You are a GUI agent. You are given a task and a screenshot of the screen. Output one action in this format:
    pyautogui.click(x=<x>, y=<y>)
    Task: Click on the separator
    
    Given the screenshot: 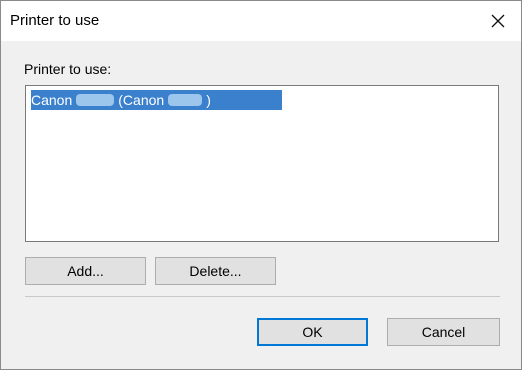 What is the action you would take?
    pyautogui.click(x=262, y=296)
    